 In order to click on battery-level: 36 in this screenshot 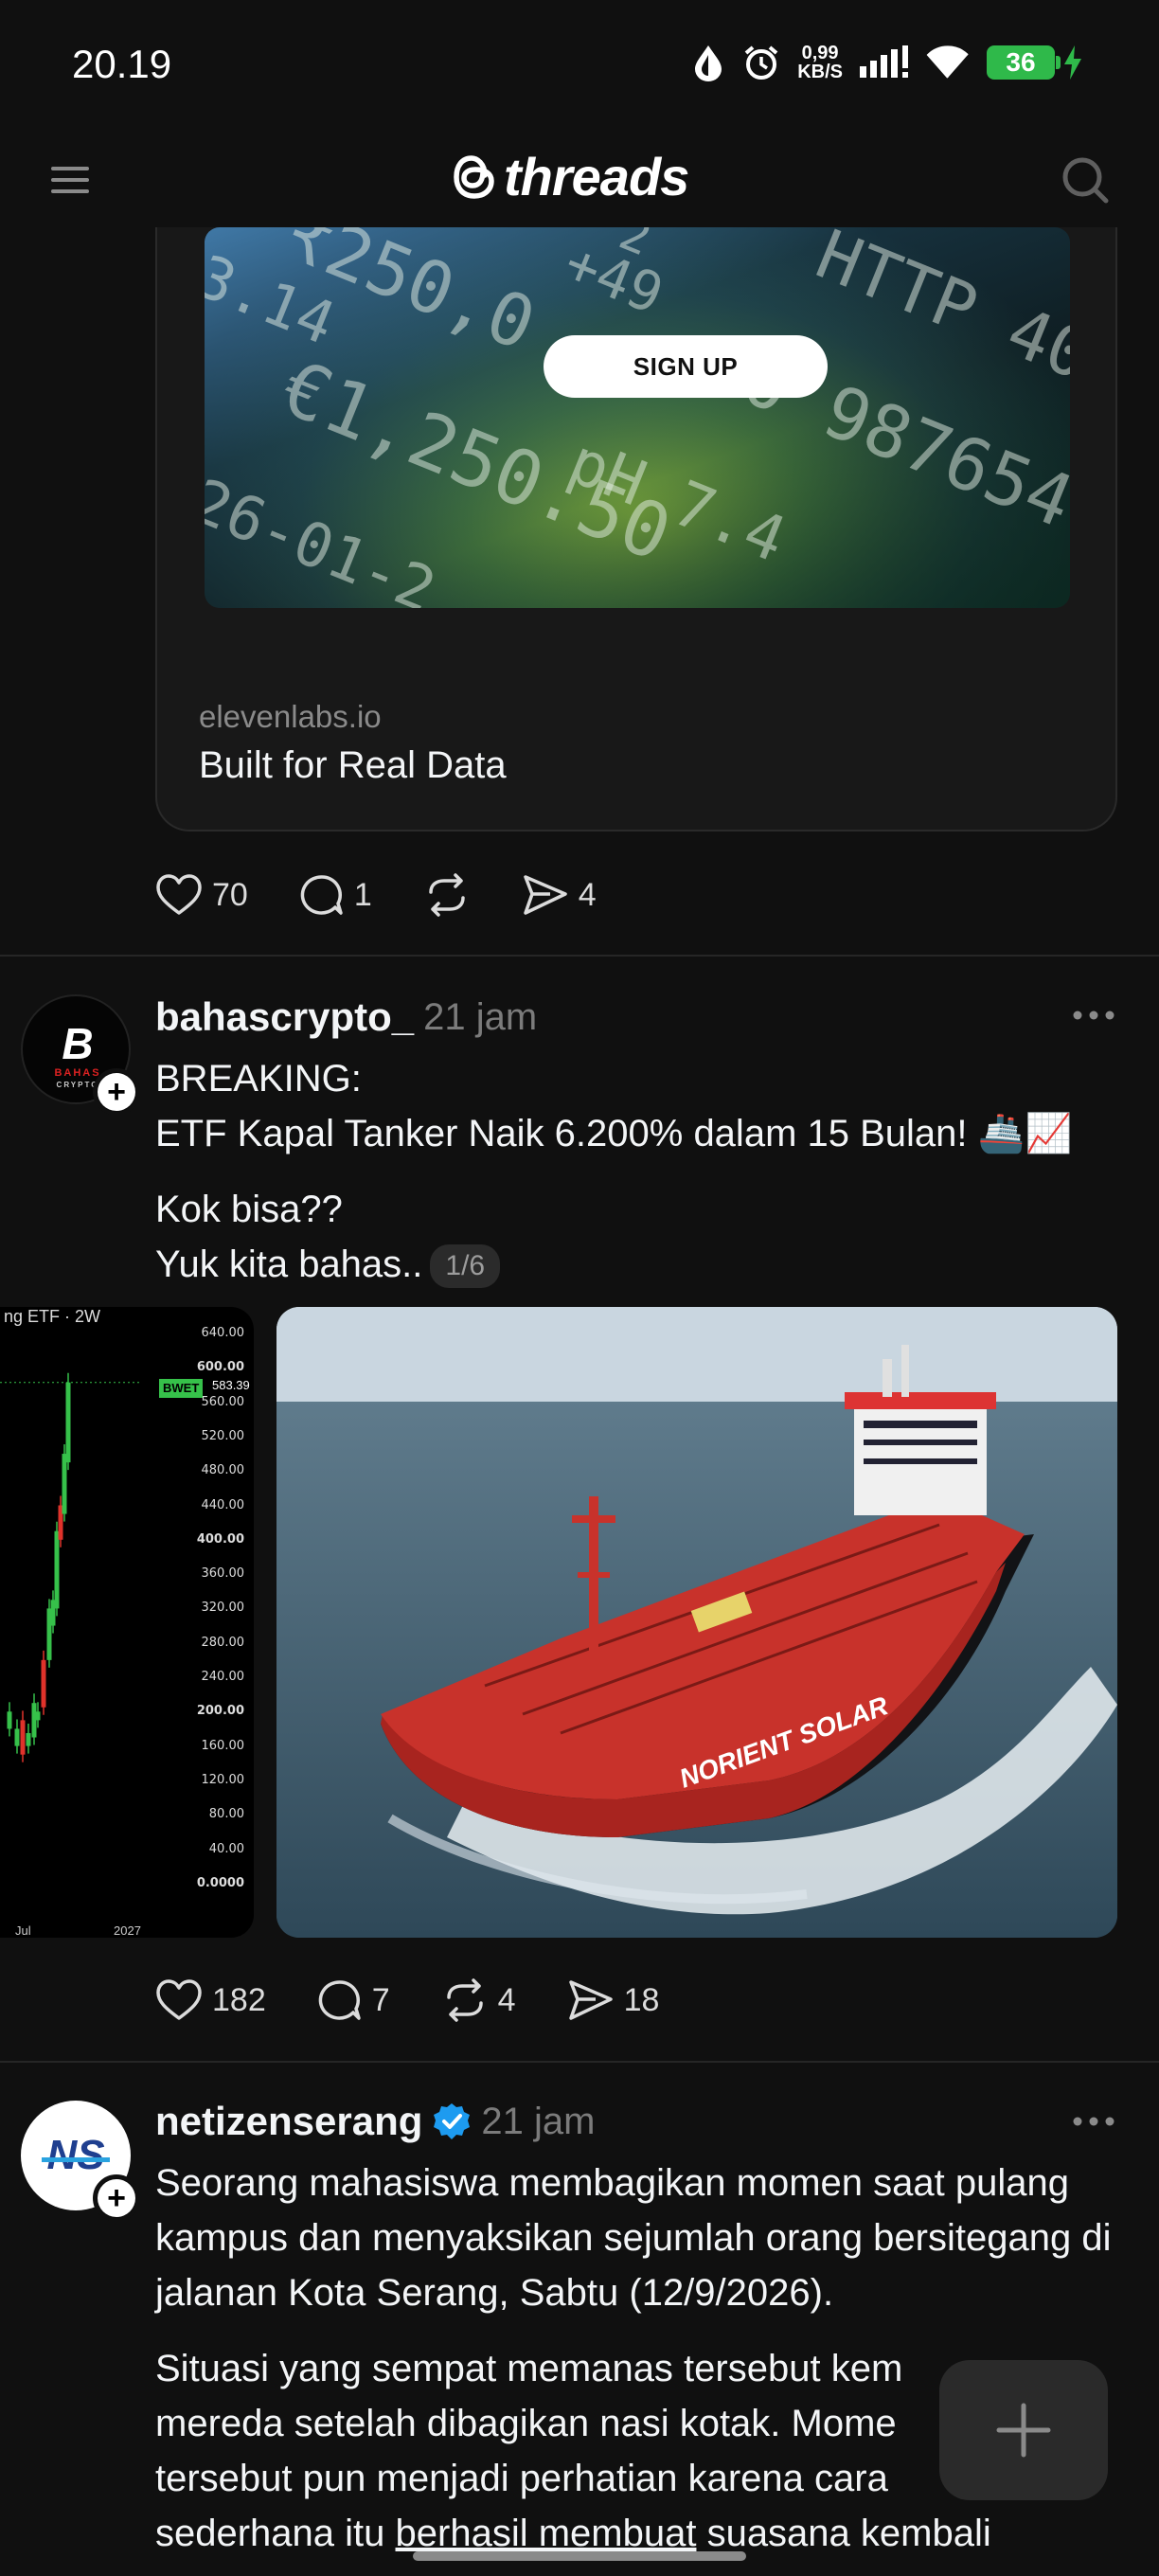, I will do `click(1021, 62)`.